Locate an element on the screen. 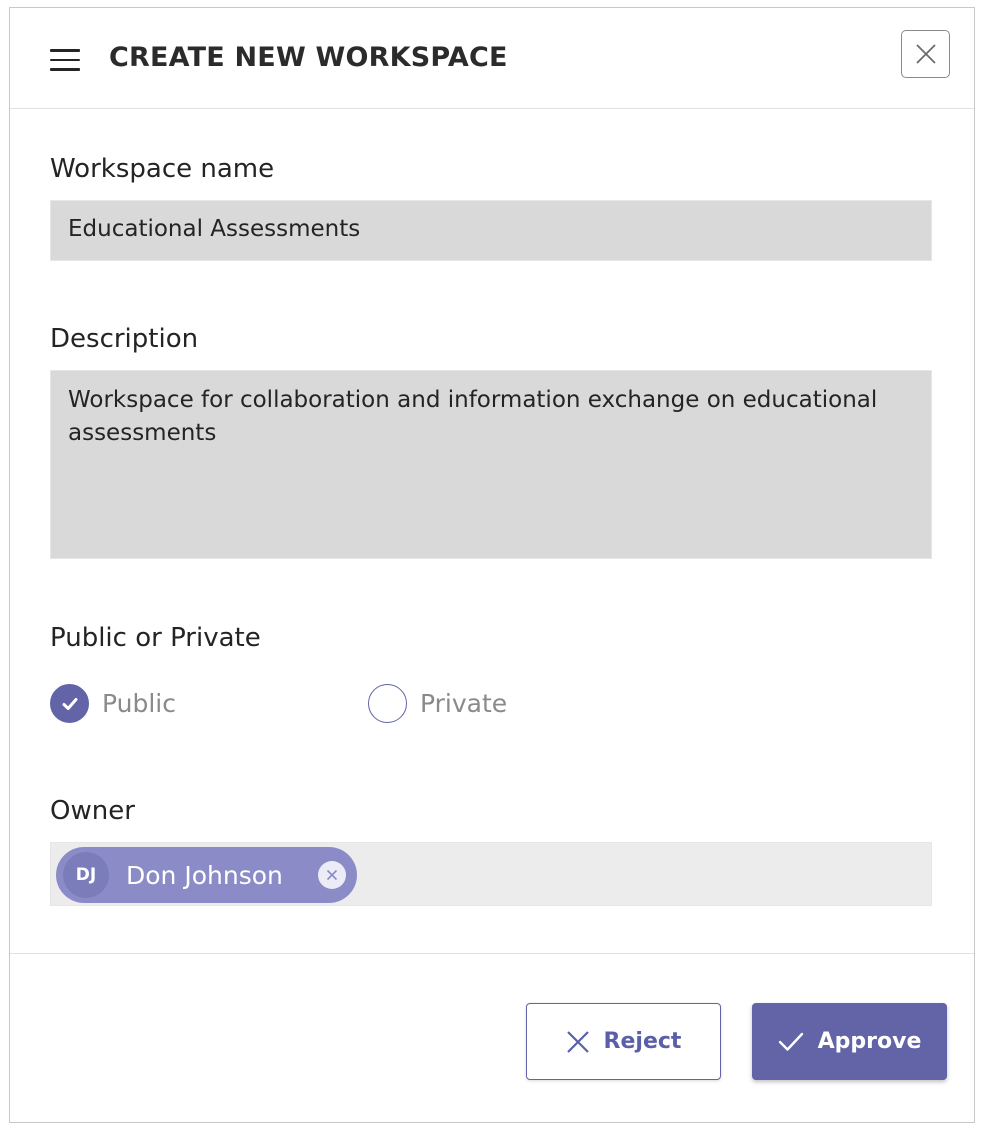  radio-public: Public is located at coordinates (113, 703).